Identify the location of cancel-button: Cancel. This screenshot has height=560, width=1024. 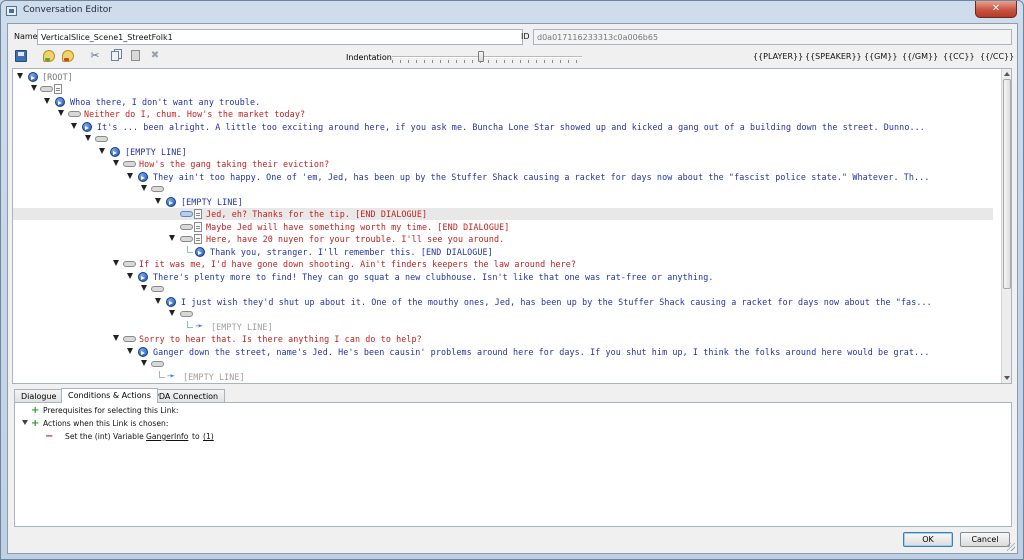
(985, 539).